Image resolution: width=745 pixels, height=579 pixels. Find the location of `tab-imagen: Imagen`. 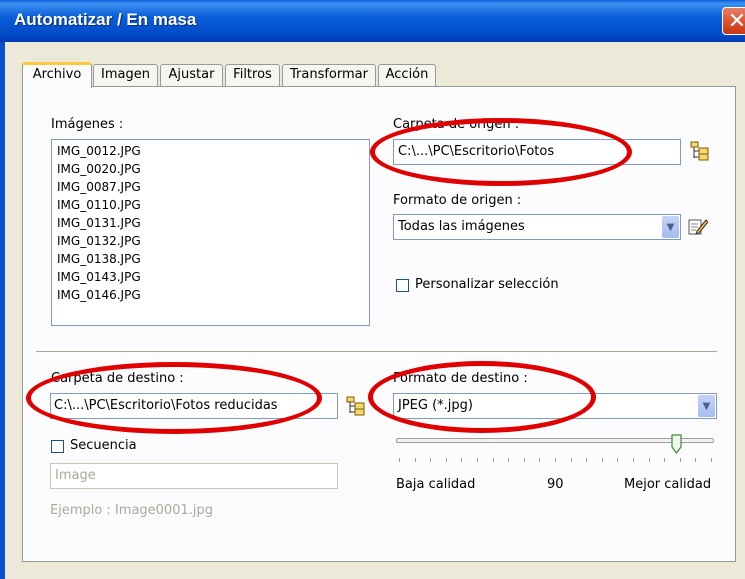

tab-imagen: Imagen is located at coordinates (125, 75).